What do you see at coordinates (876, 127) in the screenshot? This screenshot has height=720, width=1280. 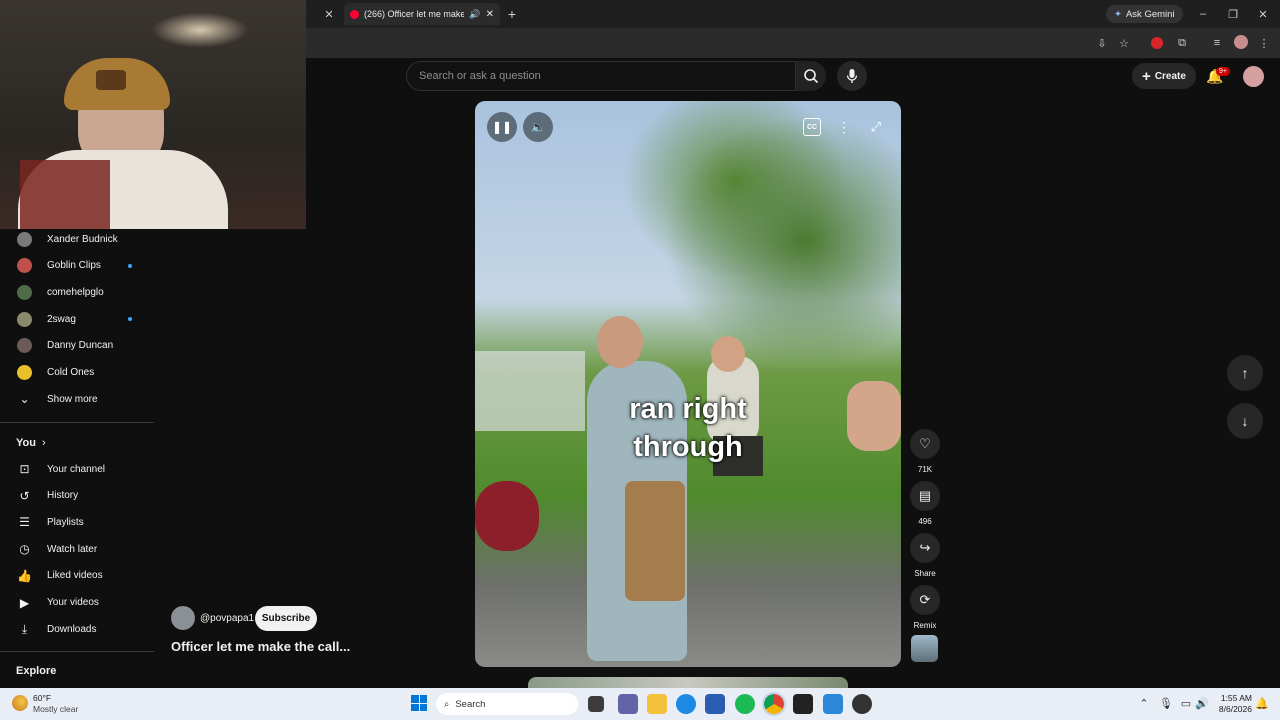 I see `fullscreen-icon: ⤢` at bounding box center [876, 127].